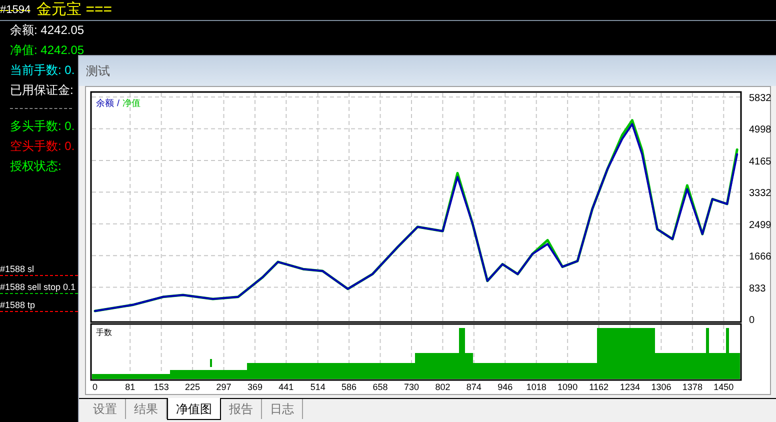  What do you see at coordinates (760, 257) in the screenshot?
I see `y-tick-label: 1666` at bounding box center [760, 257].